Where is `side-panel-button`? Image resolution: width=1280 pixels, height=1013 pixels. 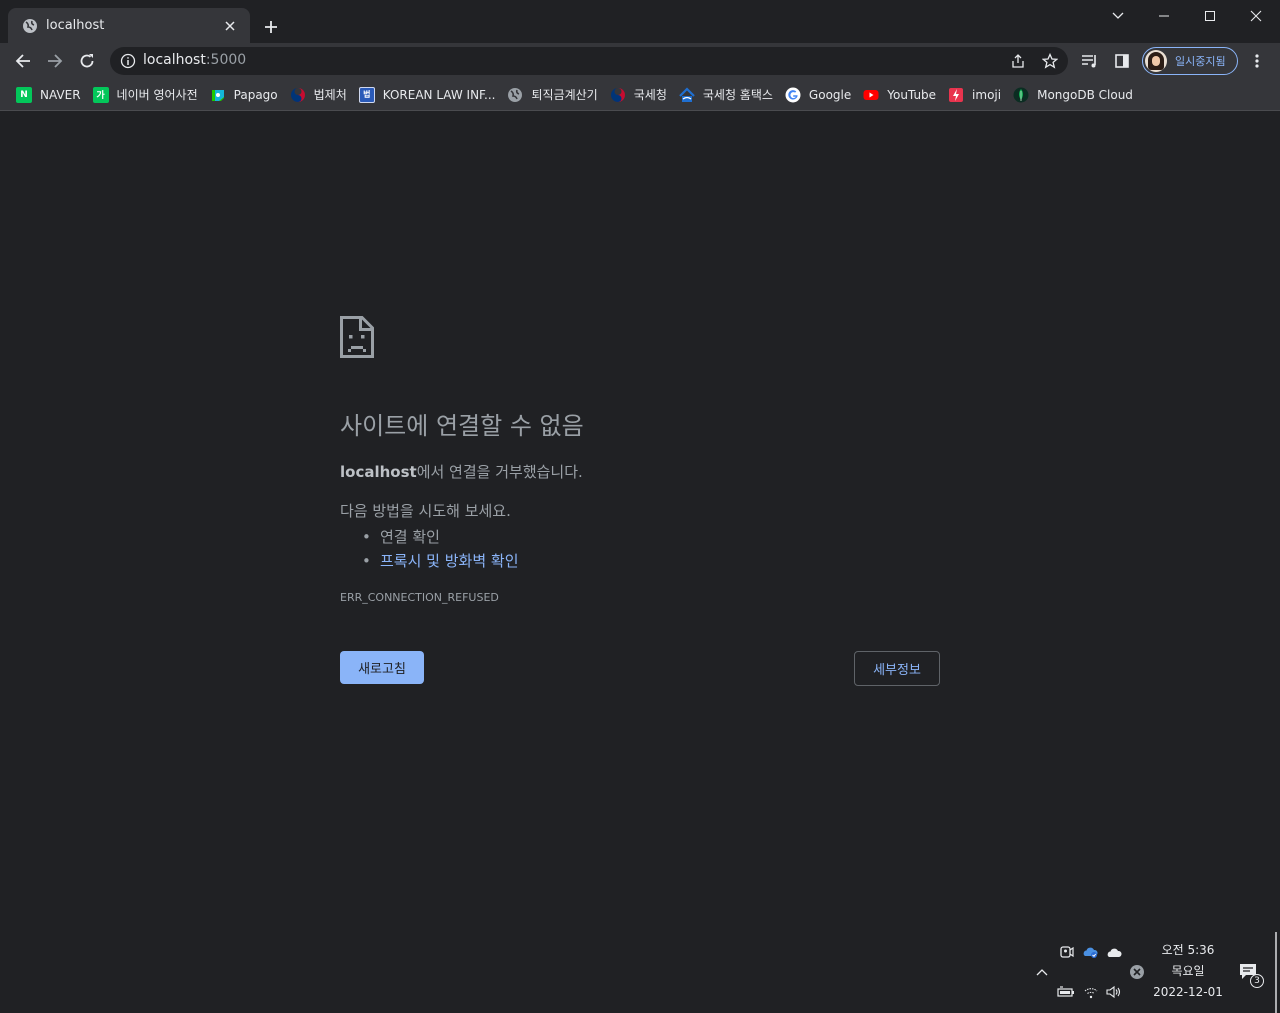
side-panel-button is located at coordinates (1122, 61).